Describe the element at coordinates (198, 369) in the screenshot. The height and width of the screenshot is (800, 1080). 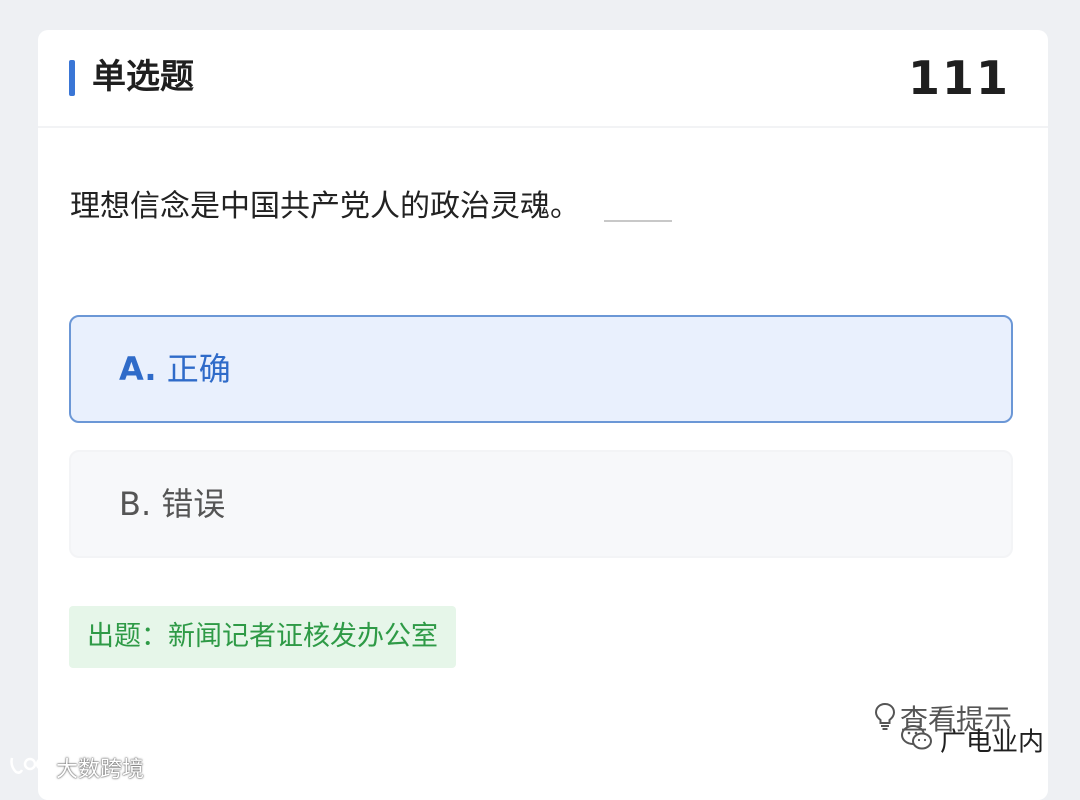
I see `option-a-text: 正确` at that location.